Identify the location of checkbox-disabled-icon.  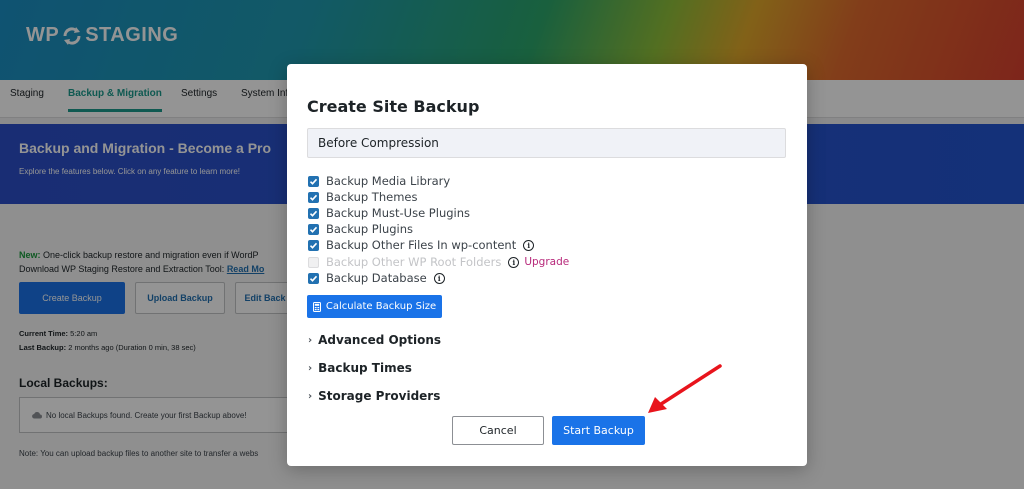
(313, 262).